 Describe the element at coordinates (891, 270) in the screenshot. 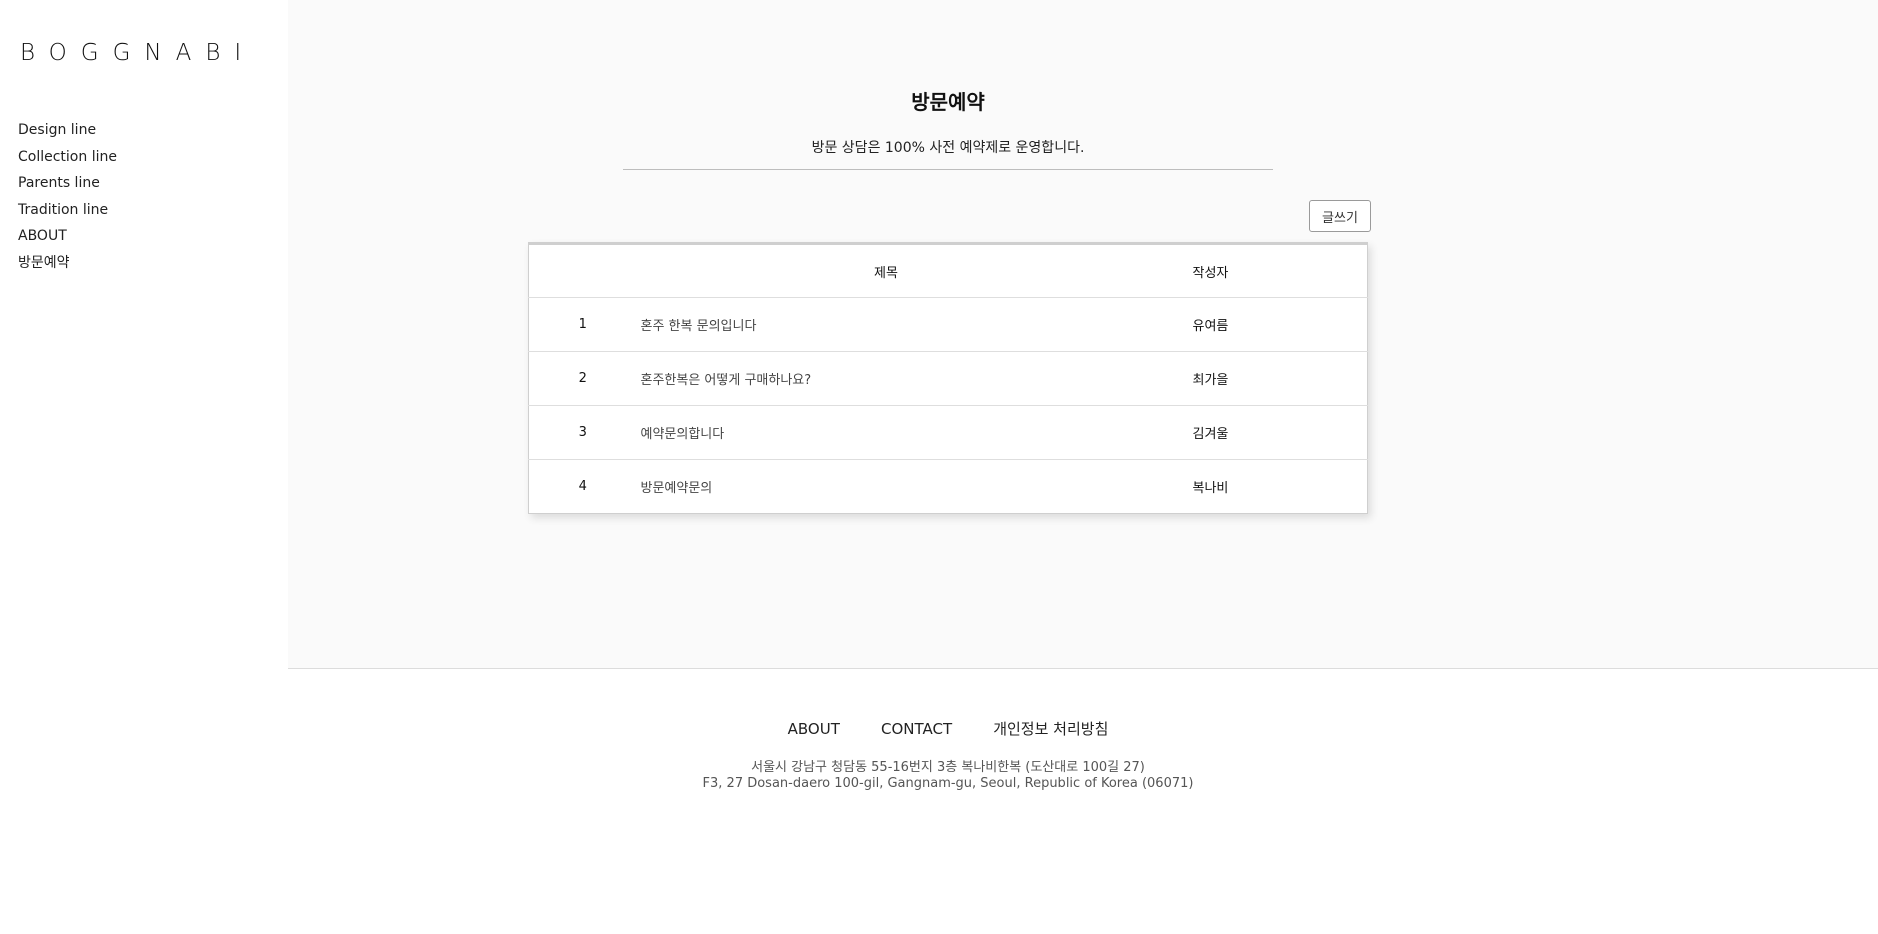

I see `column-header-title: 제목` at that location.